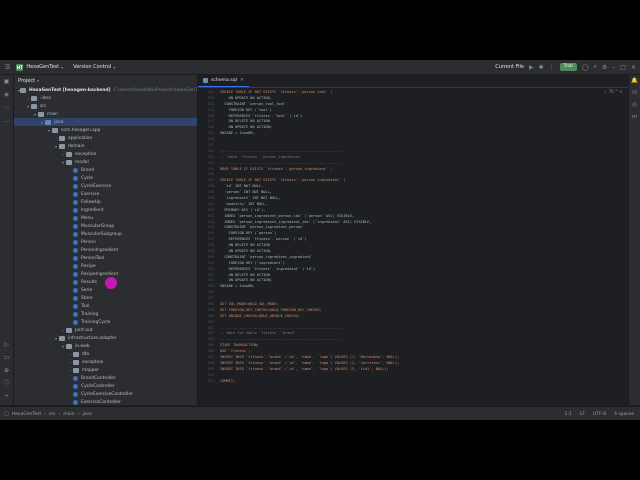 The image size is (640, 480). What do you see at coordinates (634, 81) in the screenshot?
I see `notifications-icon: 🔔` at bounding box center [634, 81].